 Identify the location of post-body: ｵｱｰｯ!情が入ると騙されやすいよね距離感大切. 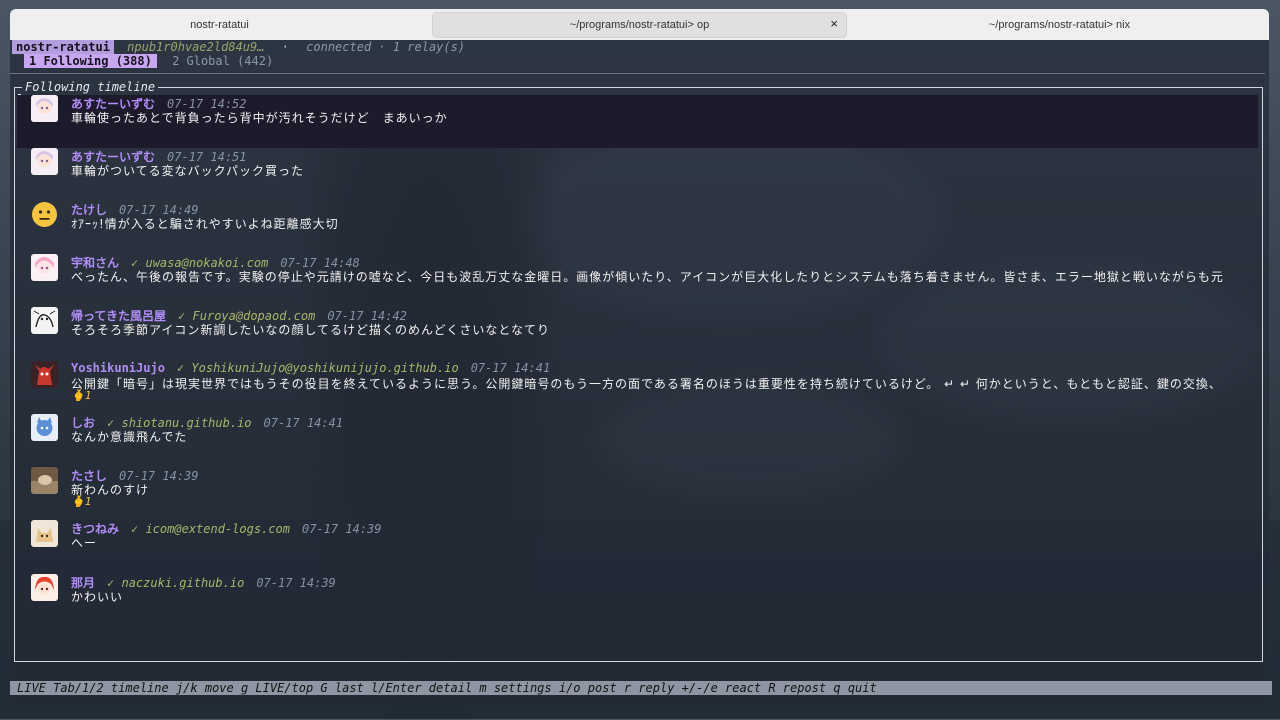
(205, 224).